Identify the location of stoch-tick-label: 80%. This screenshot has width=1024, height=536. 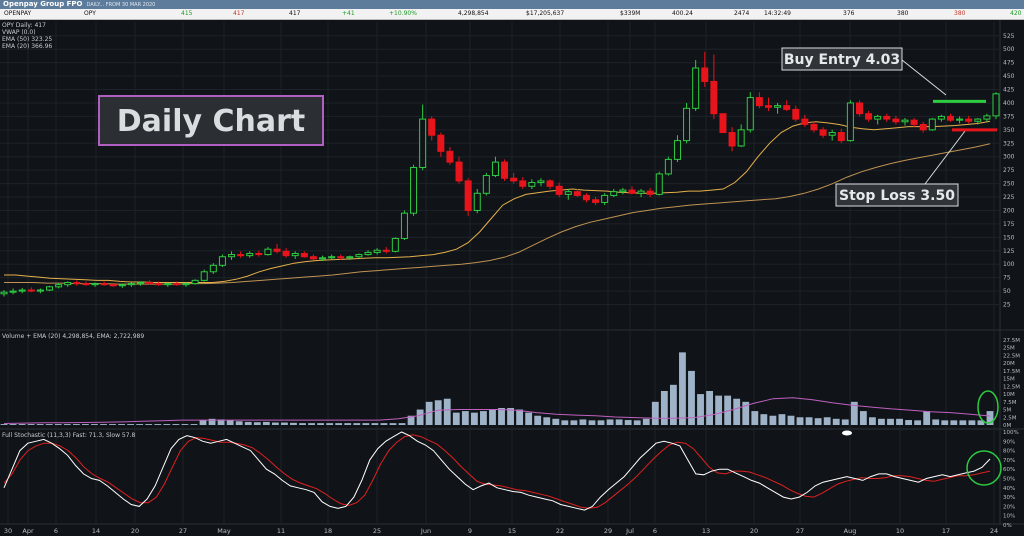
(1009, 452).